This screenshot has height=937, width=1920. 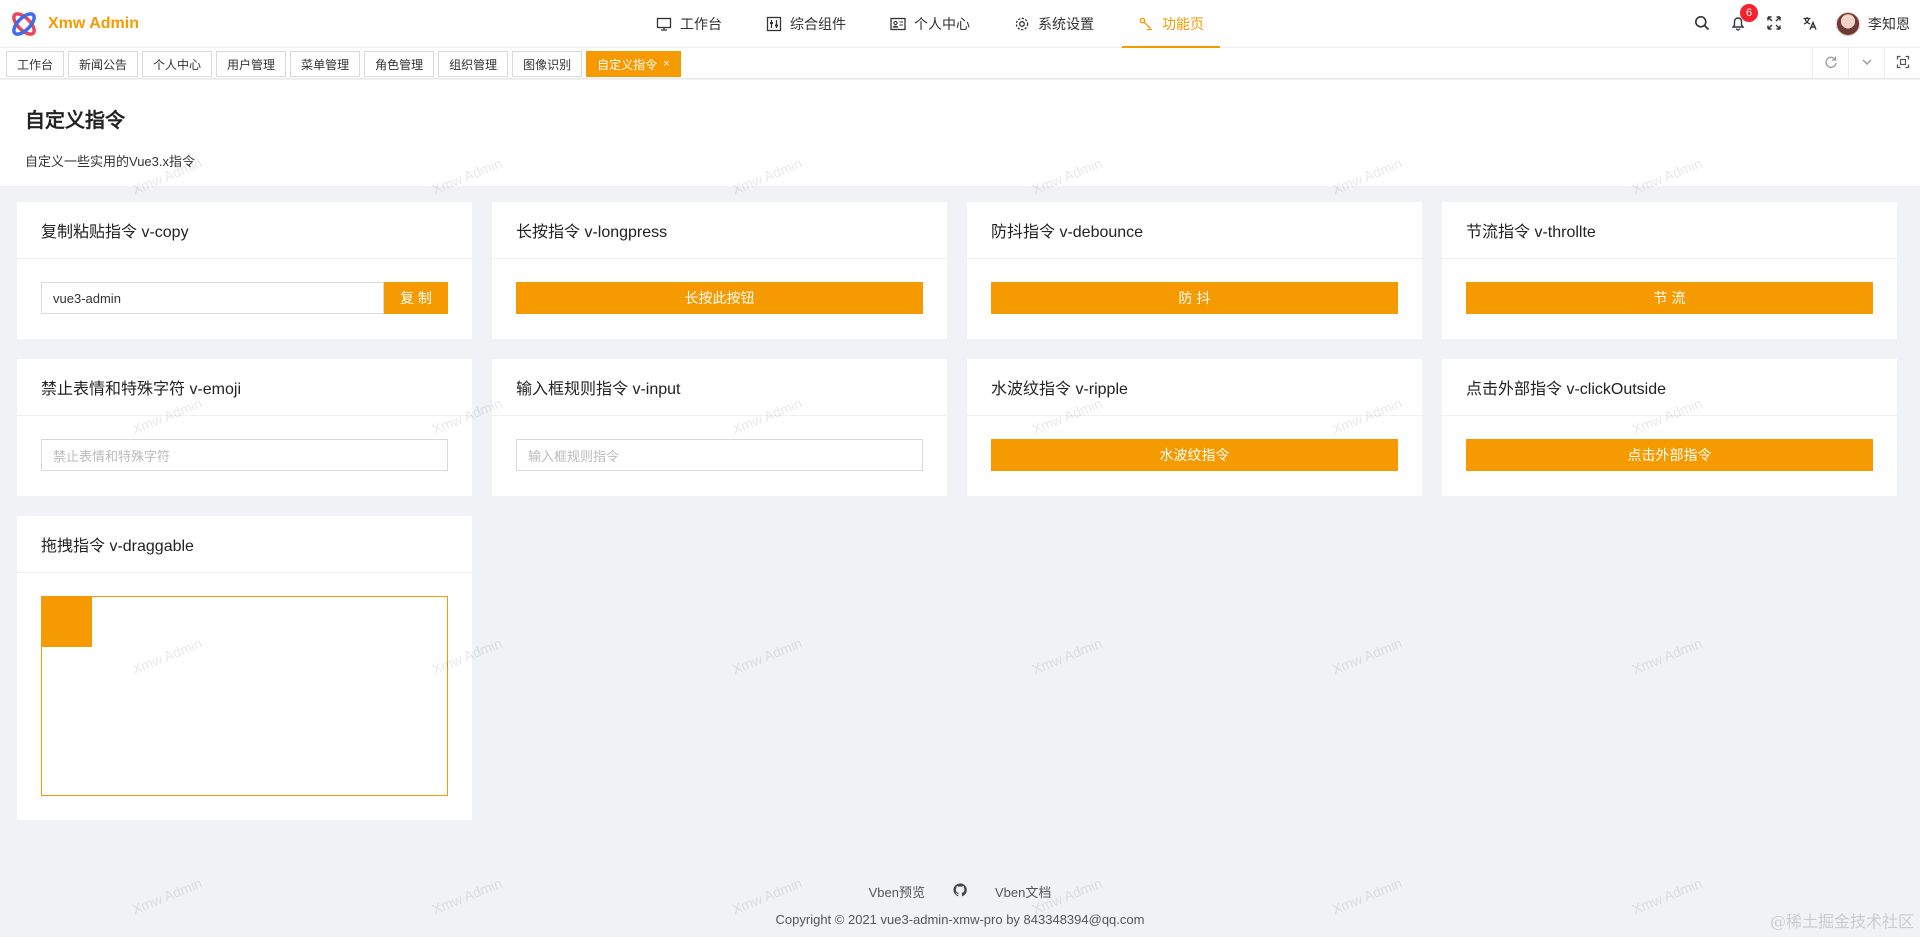 What do you see at coordinates (416, 298) in the screenshot?
I see `copy-button: 复 制` at bounding box center [416, 298].